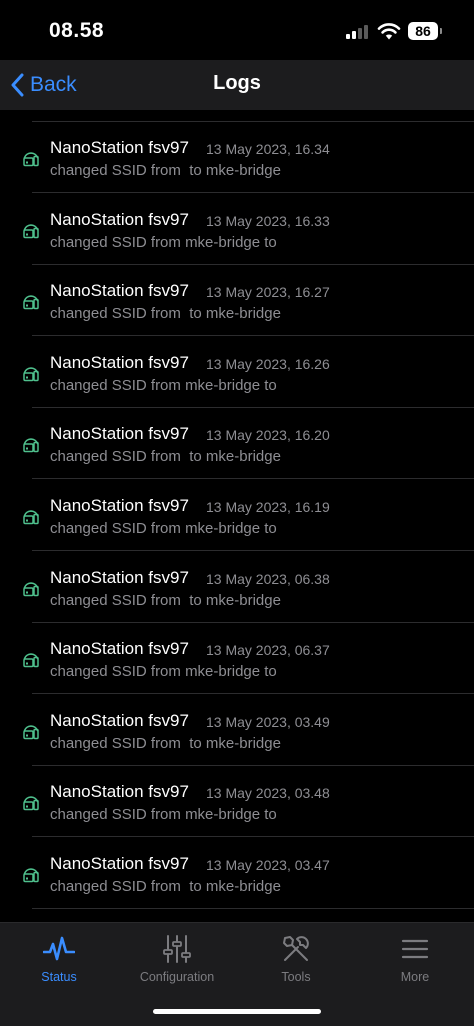 Image resolution: width=474 pixels, height=1026 pixels. I want to click on tools-icon, so click(296, 948).